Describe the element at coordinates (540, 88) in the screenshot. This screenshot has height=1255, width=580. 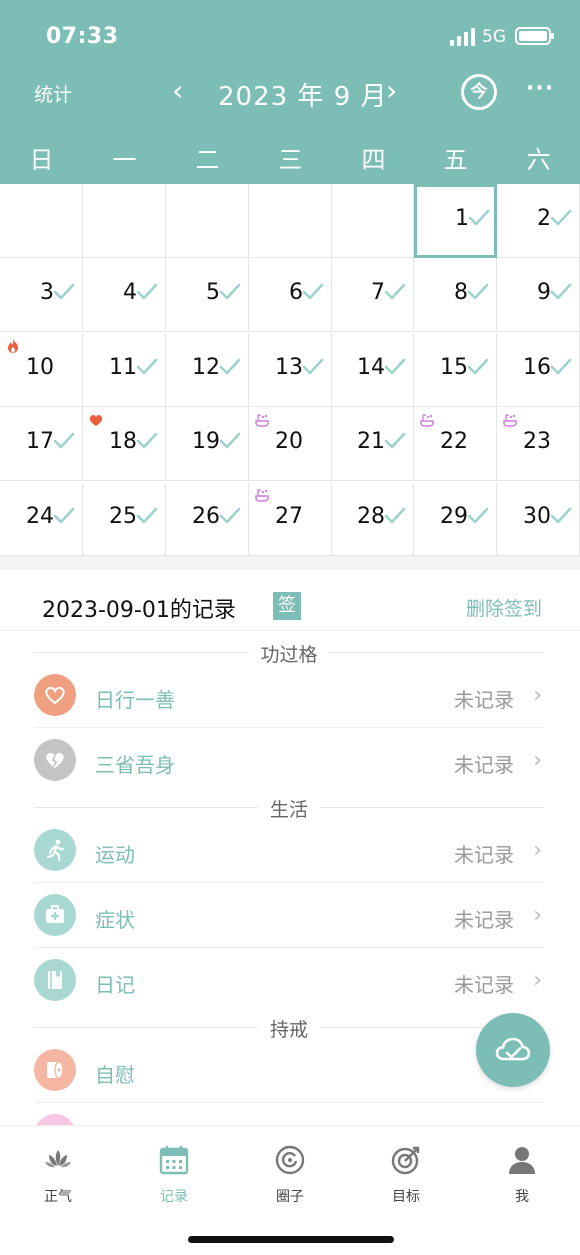
I see `more-button: ···` at that location.